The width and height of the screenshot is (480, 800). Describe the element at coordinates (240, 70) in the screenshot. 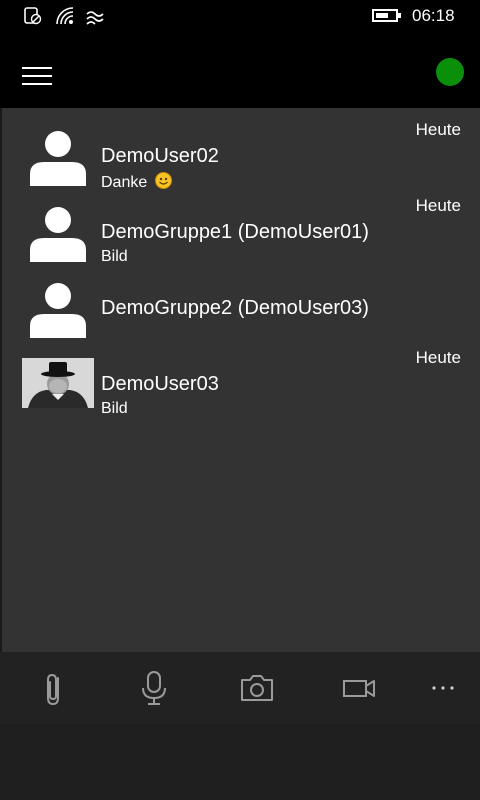

I see `header` at that location.